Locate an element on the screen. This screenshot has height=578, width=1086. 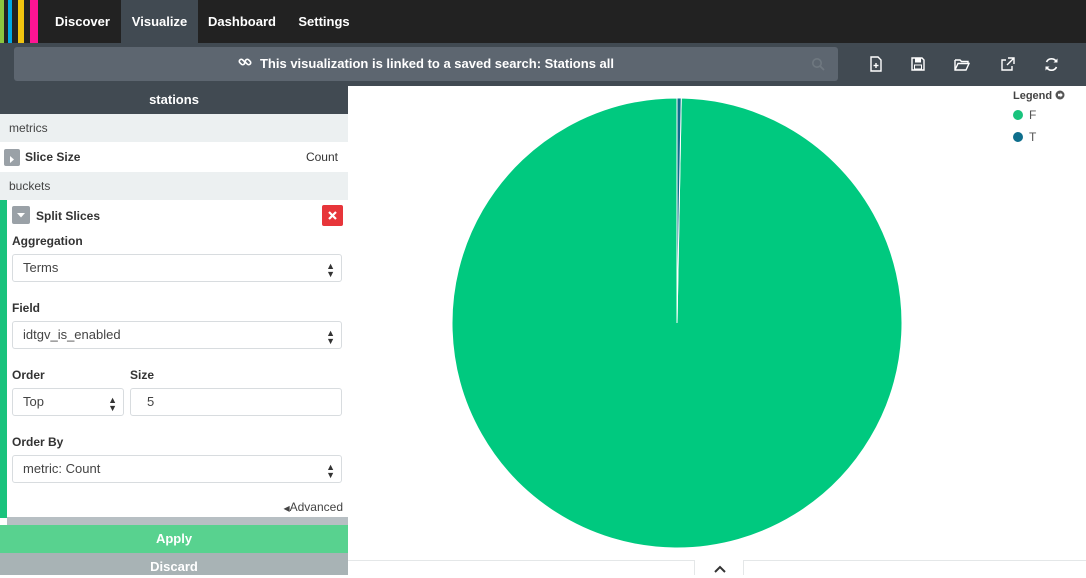
collapse-caret-icon is located at coordinates (21, 215).